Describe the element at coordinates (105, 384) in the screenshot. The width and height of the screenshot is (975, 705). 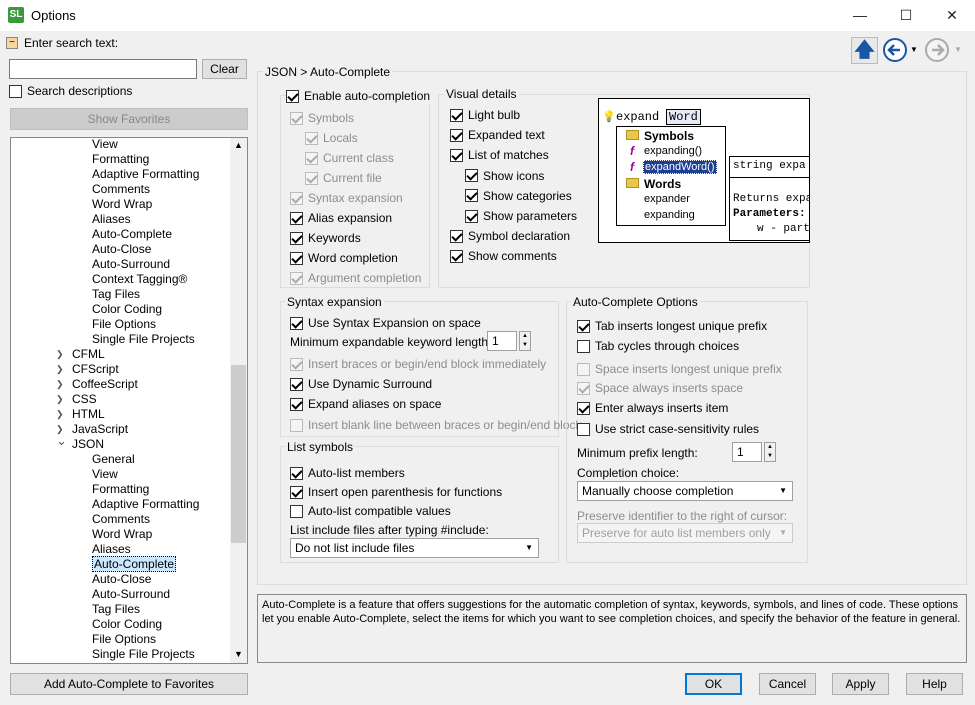
I see `tree-item: CoffeeScript` at that location.